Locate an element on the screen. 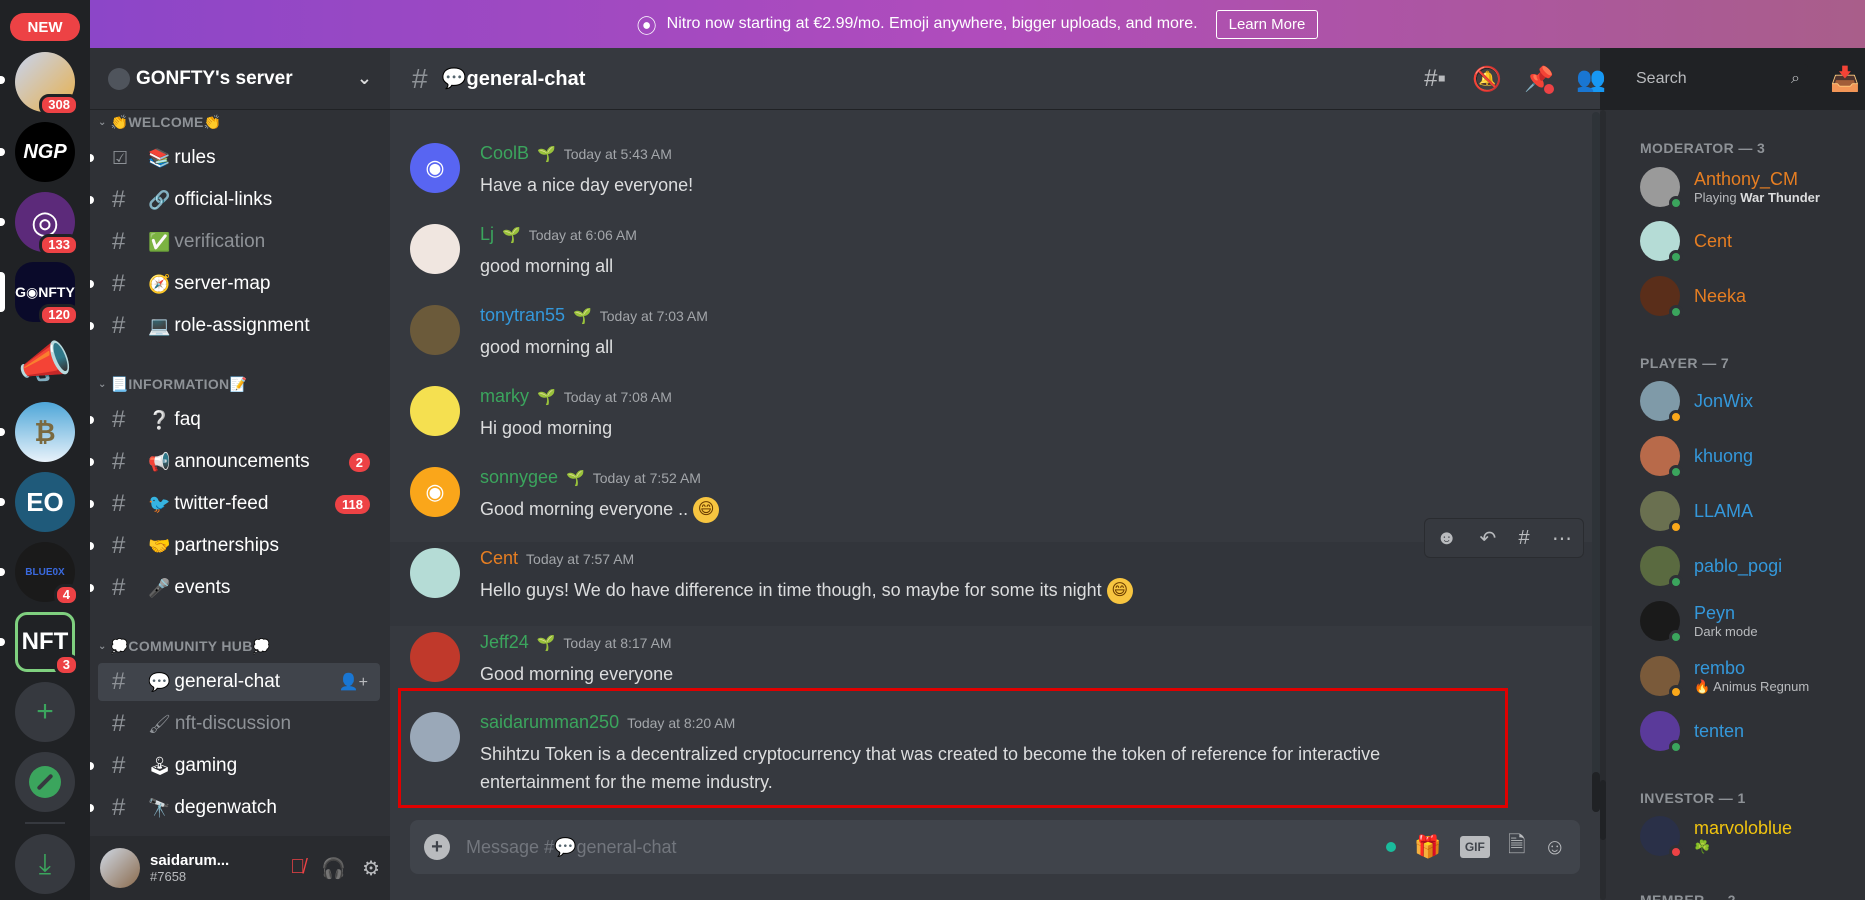  learn-more-button: Learn More is located at coordinates (1267, 24).